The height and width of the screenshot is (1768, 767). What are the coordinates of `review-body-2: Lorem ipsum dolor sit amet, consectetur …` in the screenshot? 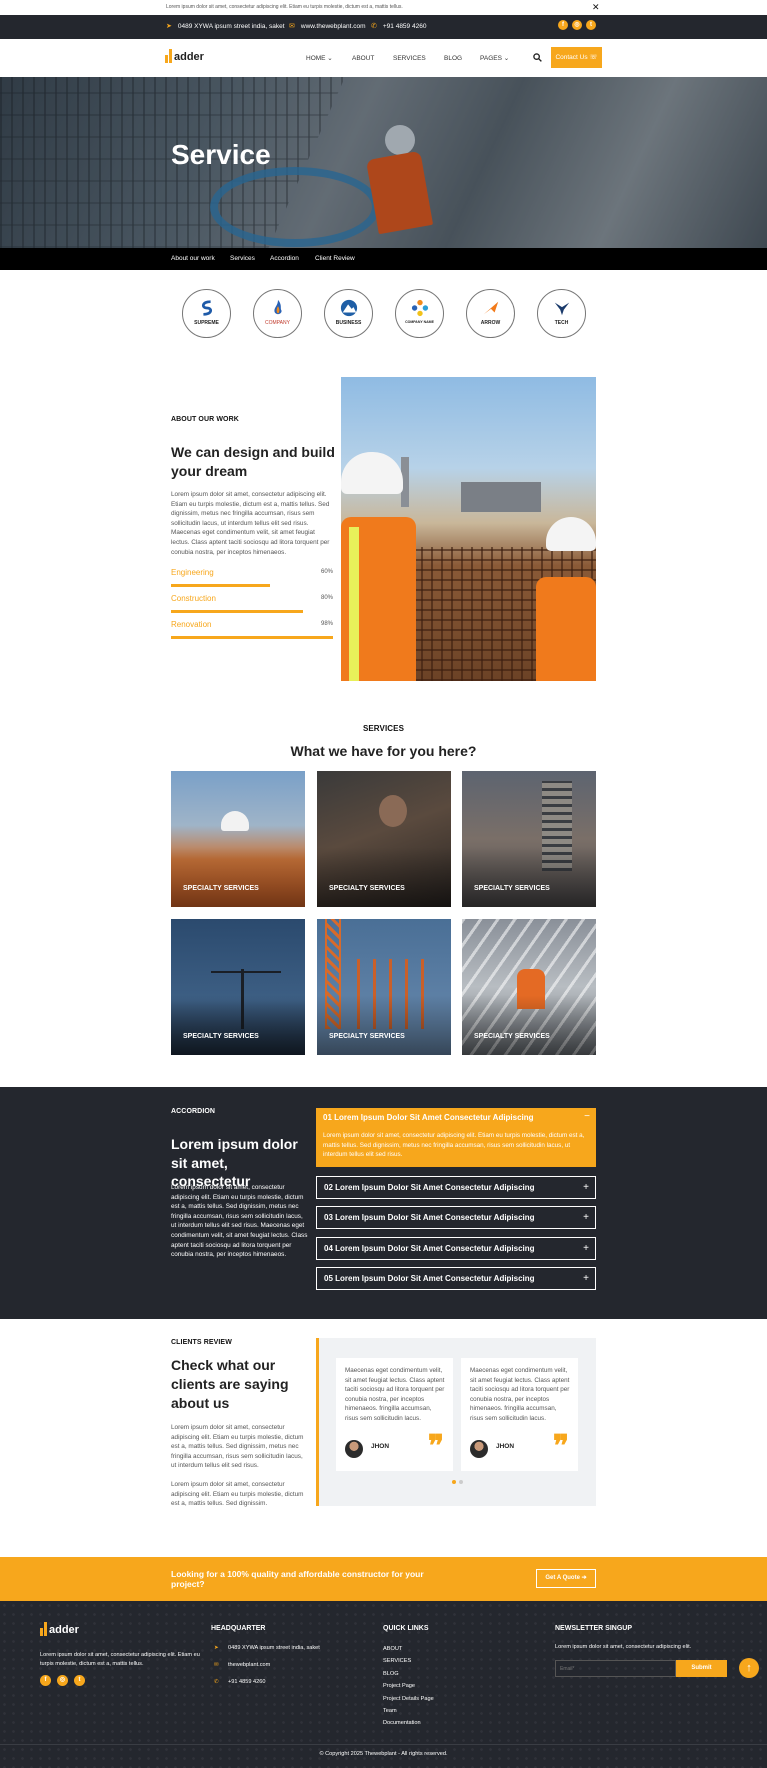 It's located at (237, 1494).